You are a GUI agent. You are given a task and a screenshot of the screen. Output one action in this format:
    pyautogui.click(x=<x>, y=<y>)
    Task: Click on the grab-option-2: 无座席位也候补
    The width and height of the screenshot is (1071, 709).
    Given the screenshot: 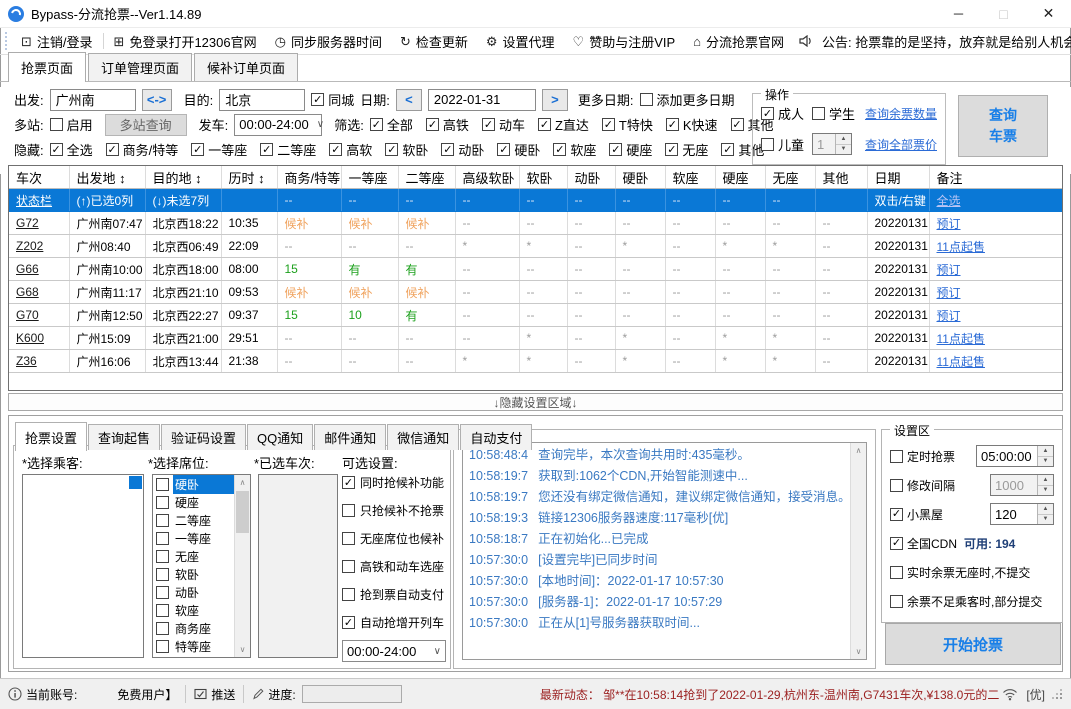 What is the action you would take?
    pyautogui.click(x=395, y=538)
    